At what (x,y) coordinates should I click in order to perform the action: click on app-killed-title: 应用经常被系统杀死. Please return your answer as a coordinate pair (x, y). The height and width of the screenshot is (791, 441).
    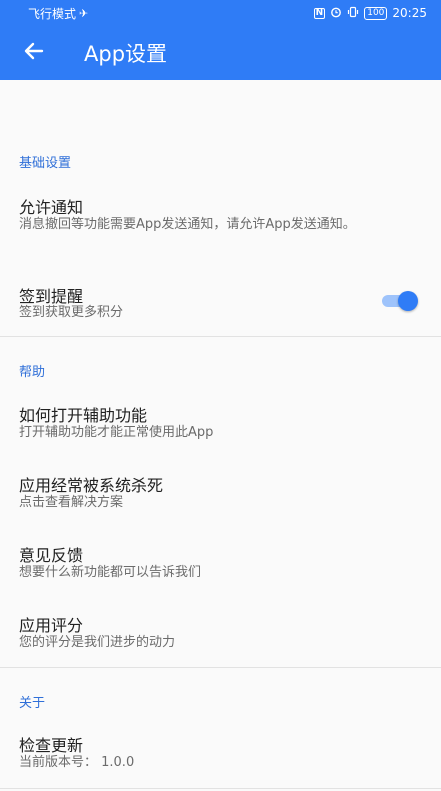
    Looking at the image, I should click on (91, 485).